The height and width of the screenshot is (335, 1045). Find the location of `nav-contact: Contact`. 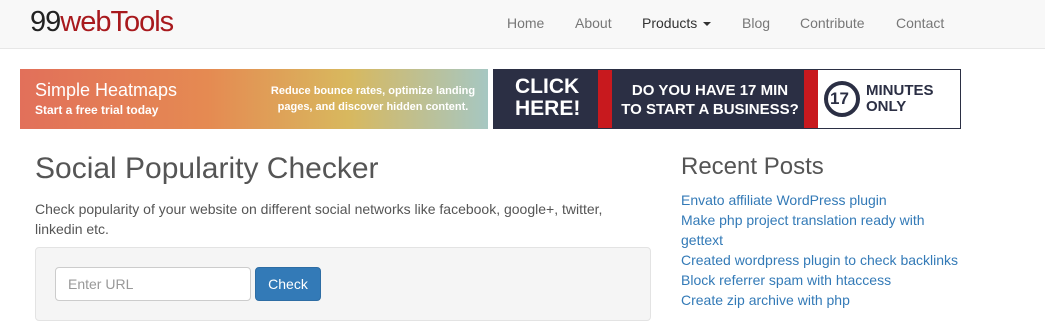

nav-contact: Contact is located at coordinates (920, 23).